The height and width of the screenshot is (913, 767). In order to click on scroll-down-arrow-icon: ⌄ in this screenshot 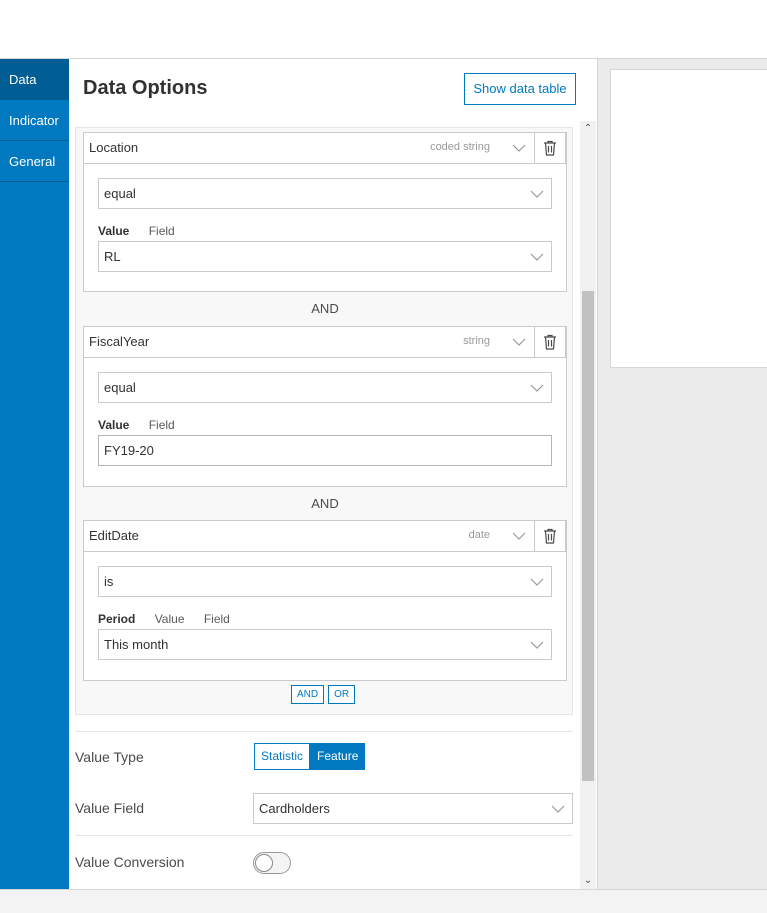, I will do `click(588, 881)`.